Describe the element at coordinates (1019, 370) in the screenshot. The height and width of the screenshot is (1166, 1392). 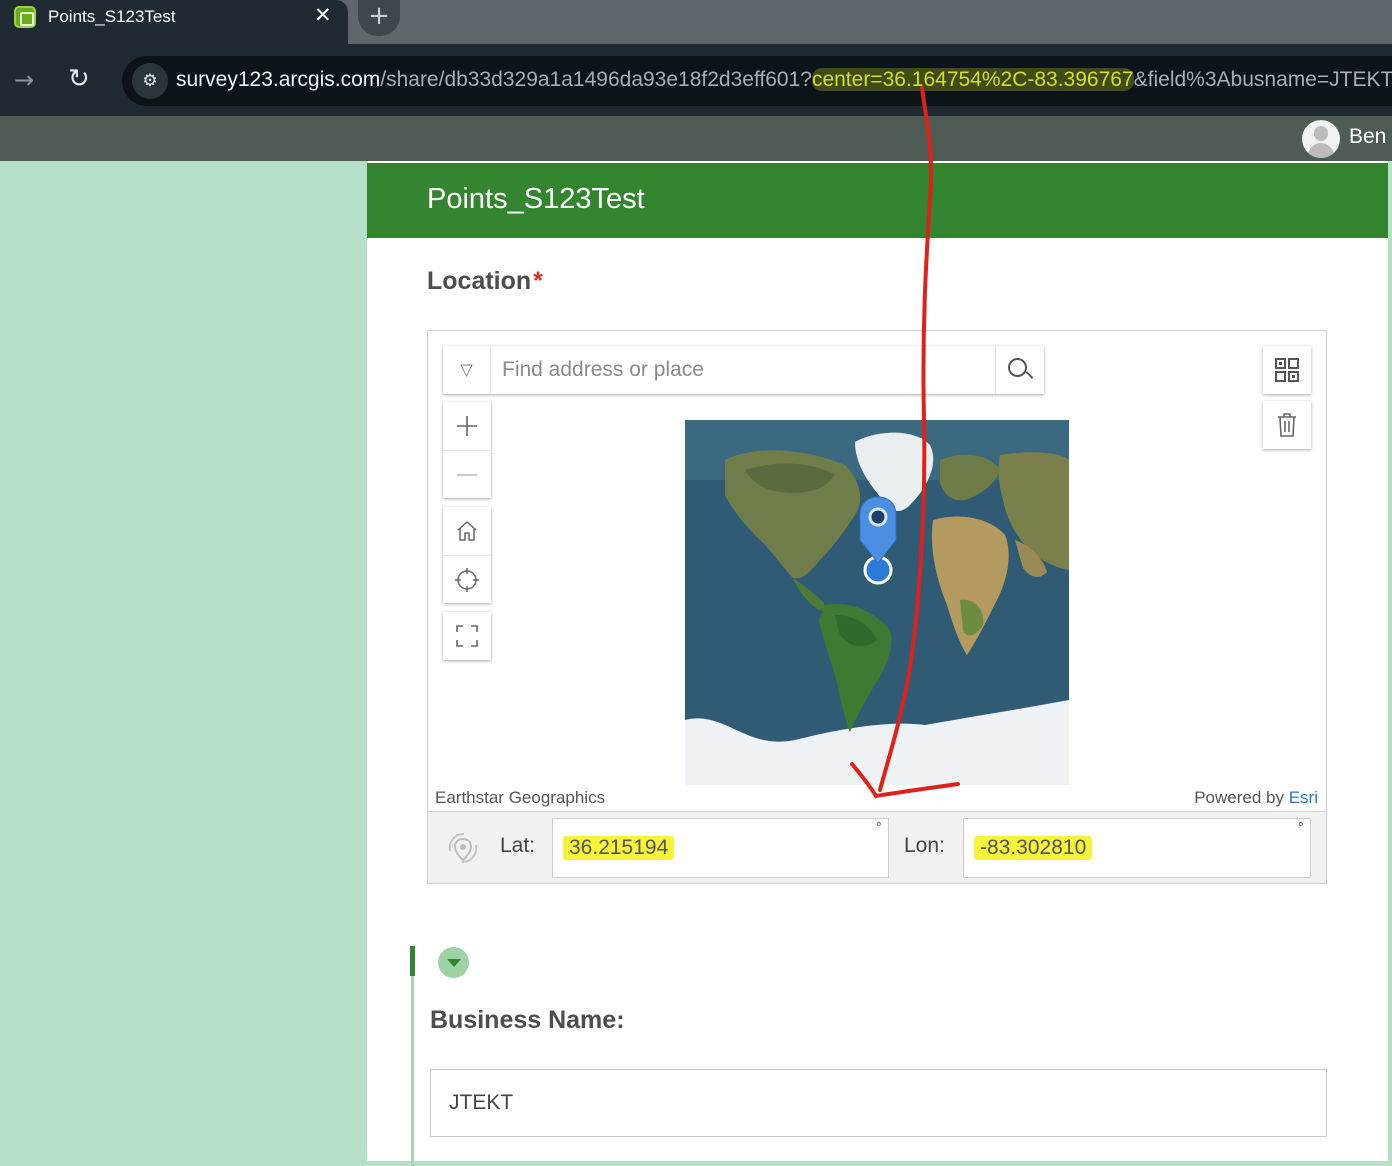
I see `search-icon` at that location.